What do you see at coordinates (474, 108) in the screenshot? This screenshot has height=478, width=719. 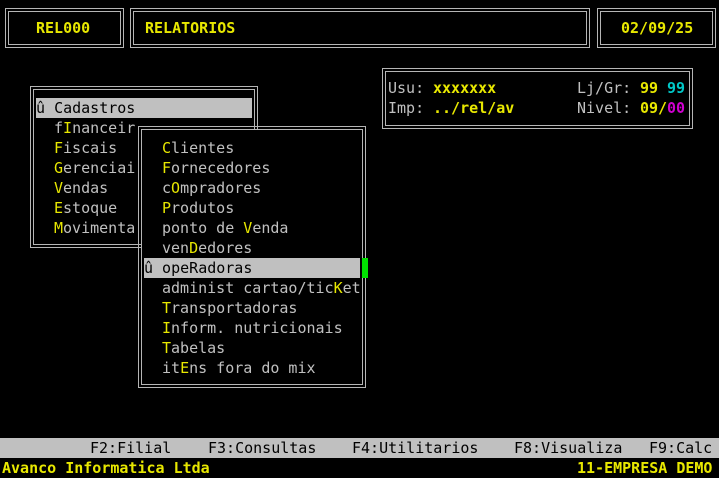 I see `printer-value: ../rel/av` at bounding box center [474, 108].